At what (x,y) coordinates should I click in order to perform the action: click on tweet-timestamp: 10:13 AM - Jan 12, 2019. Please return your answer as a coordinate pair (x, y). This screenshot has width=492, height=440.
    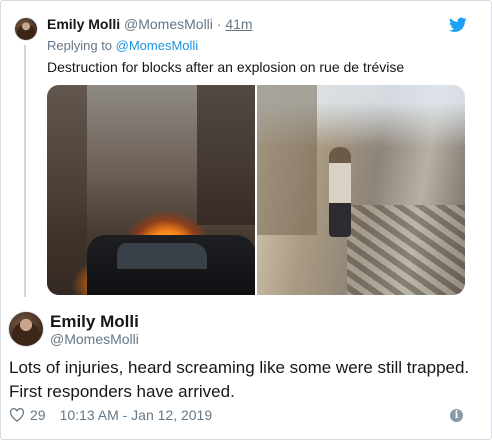
    Looking at the image, I should click on (136, 415).